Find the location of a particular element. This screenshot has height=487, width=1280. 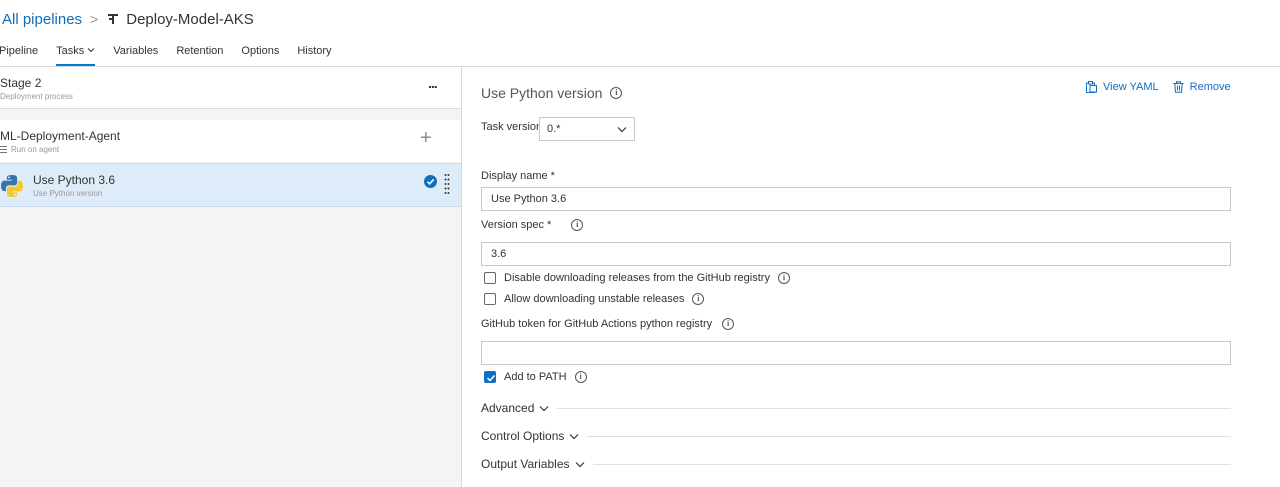

section-control-options-label: Control Options is located at coordinates (523, 436).